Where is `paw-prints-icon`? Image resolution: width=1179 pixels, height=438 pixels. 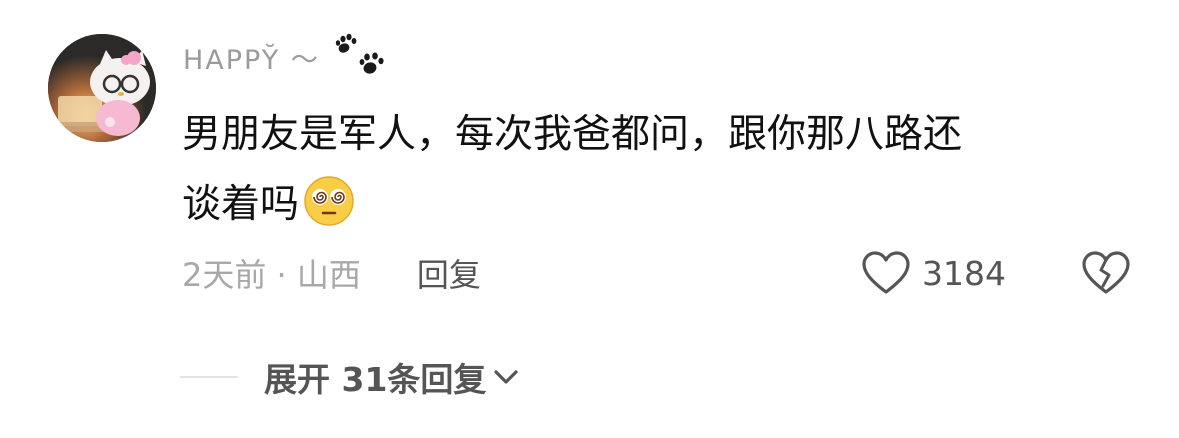 paw-prints-icon is located at coordinates (359, 53).